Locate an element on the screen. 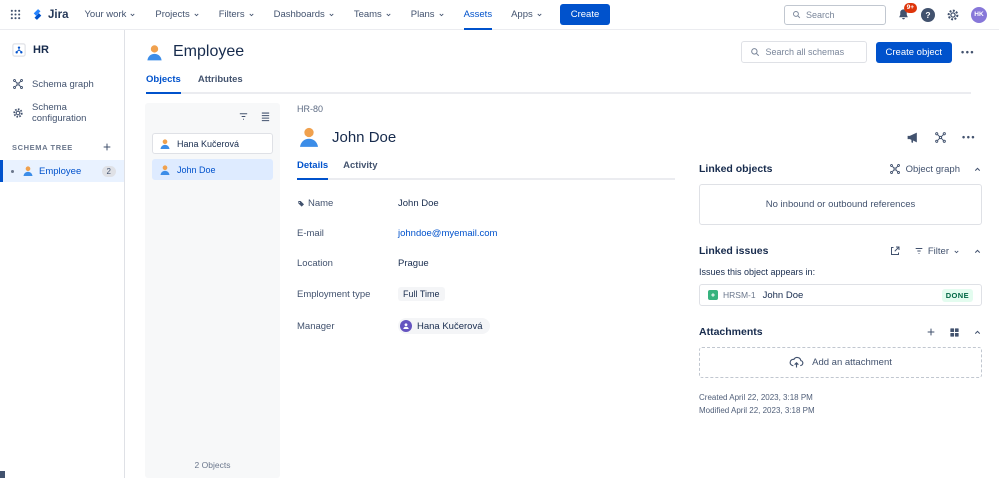 This screenshot has width=999, height=478. issue-summary: John Doe is located at coordinates (783, 295).